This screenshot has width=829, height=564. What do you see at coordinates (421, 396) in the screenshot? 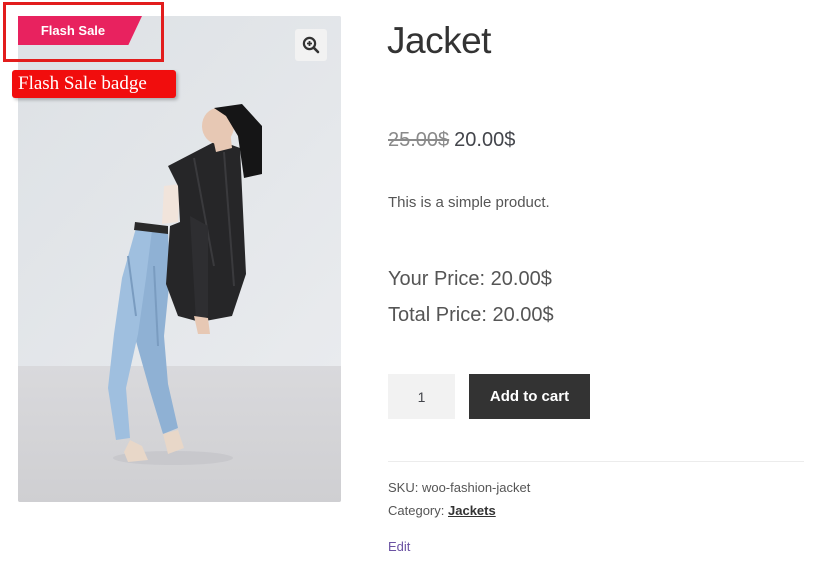
I see `quantity-input` at bounding box center [421, 396].